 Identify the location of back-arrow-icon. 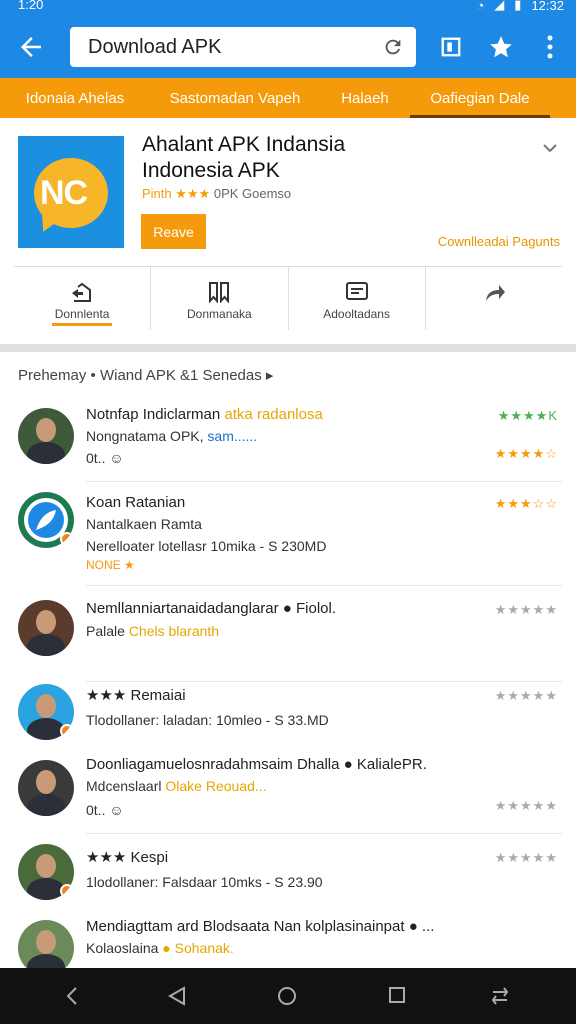
(31, 47).